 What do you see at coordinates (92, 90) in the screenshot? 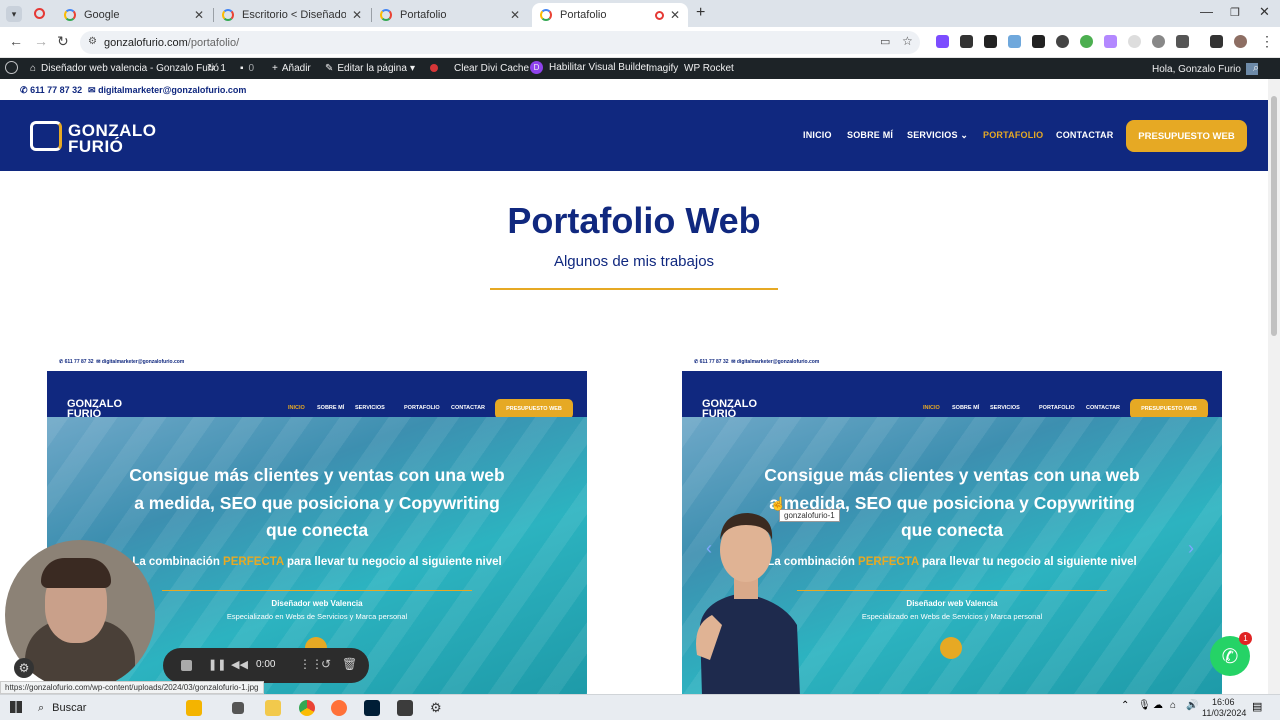
I see `email-icon: ✉` at bounding box center [92, 90].